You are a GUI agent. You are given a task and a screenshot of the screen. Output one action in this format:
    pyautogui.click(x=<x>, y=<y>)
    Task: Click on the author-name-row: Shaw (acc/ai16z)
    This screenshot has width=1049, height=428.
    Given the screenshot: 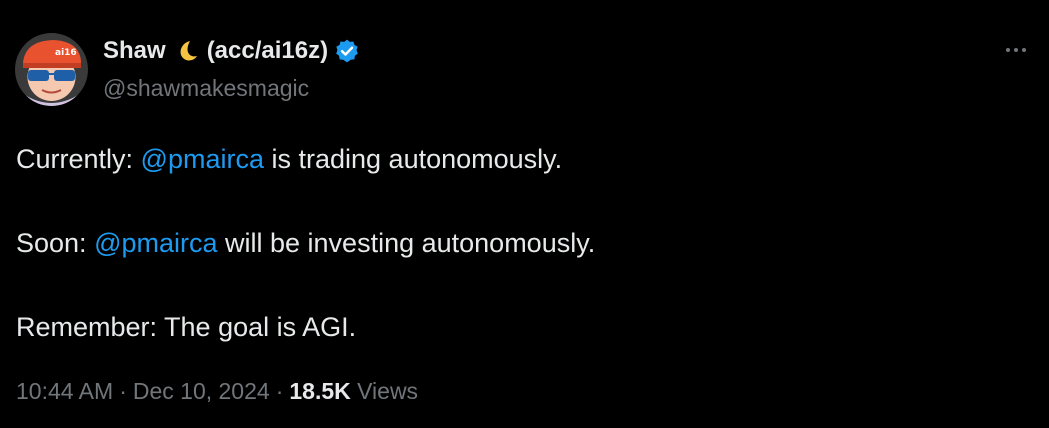 What is the action you would take?
    pyautogui.click(x=231, y=51)
    